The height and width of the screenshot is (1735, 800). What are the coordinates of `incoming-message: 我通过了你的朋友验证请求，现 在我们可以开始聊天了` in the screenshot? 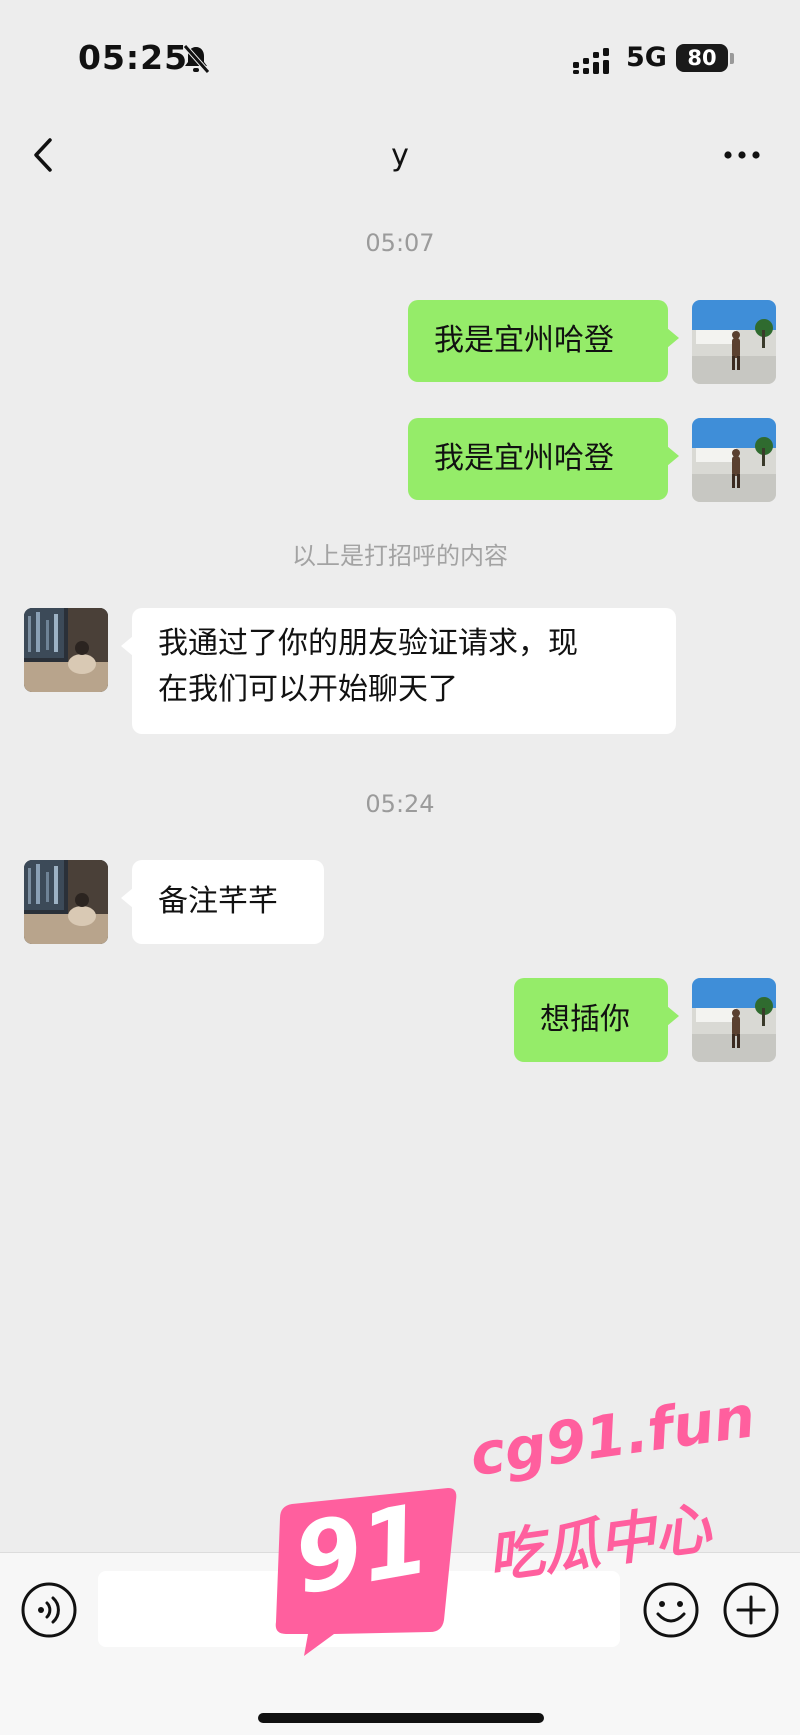 It's located at (398, 671).